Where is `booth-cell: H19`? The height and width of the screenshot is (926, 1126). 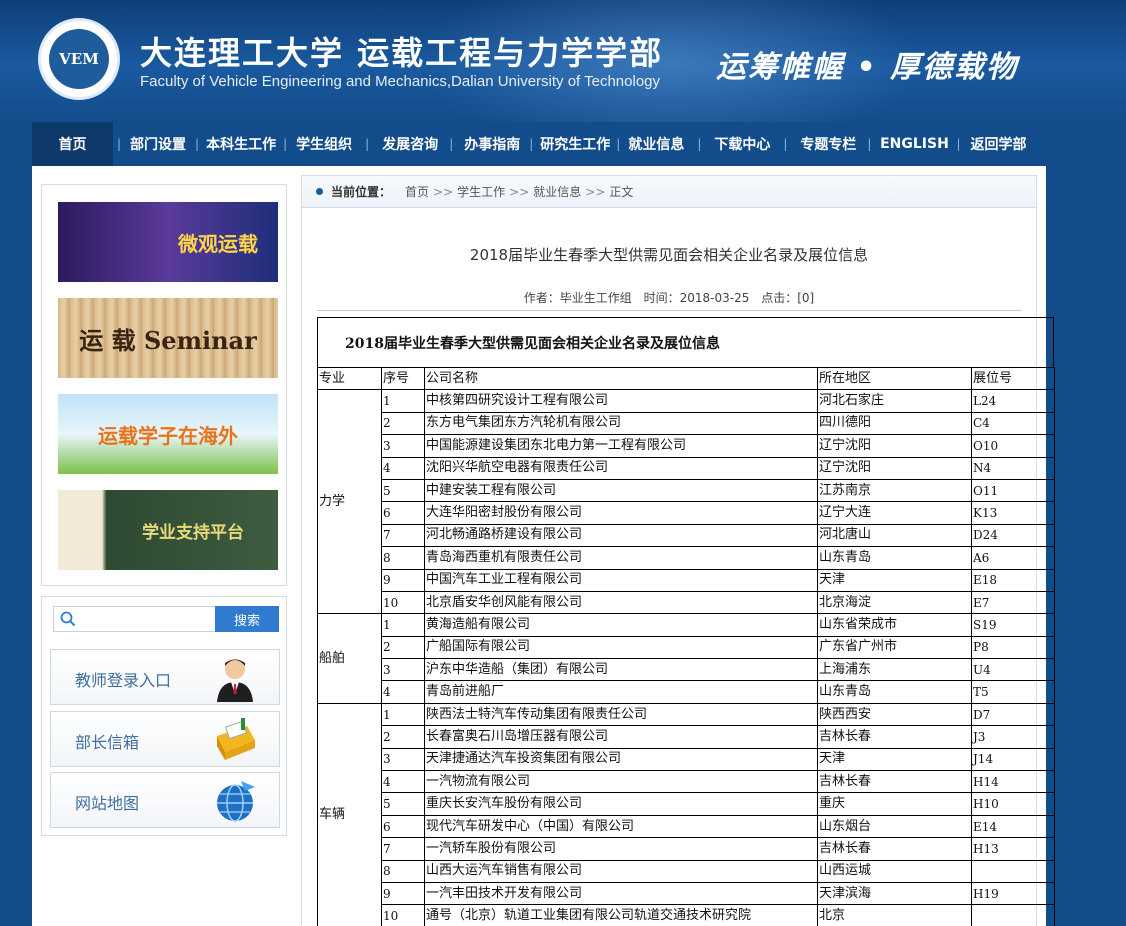
booth-cell: H19 is located at coordinates (1013, 893).